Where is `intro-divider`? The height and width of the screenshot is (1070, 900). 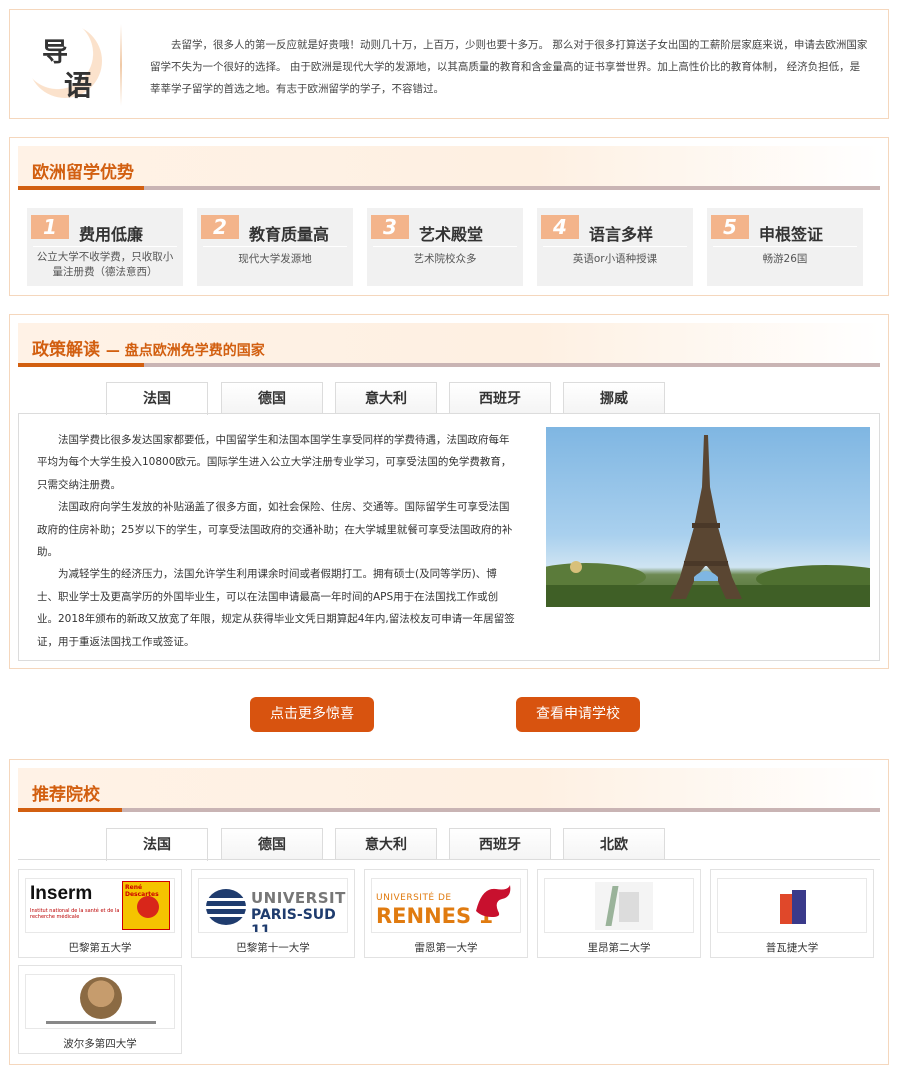
intro-divider is located at coordinates (121, 65).